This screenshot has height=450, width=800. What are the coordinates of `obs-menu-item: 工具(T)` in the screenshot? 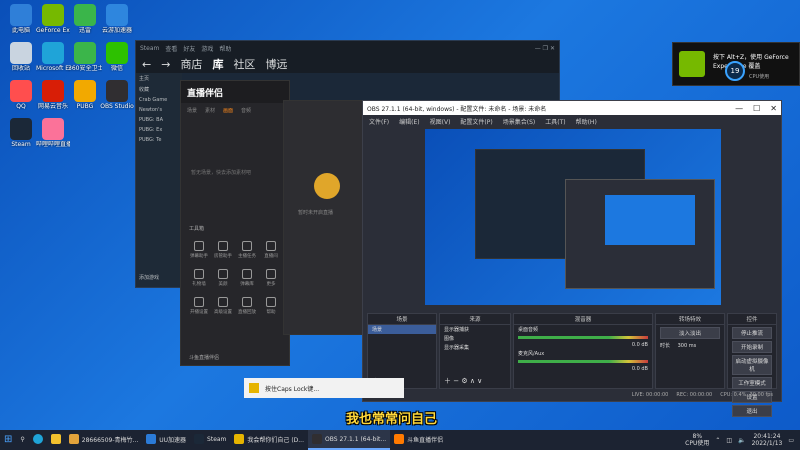 It's located at (555, 121).